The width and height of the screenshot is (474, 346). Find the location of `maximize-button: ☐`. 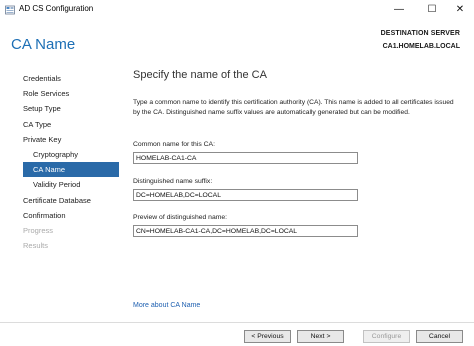

maximize-button: ☐ is located at coordinates (432, 10).